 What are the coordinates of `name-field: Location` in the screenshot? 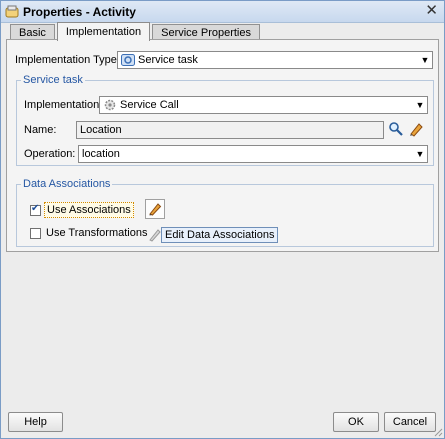 It's located at (230, 130).